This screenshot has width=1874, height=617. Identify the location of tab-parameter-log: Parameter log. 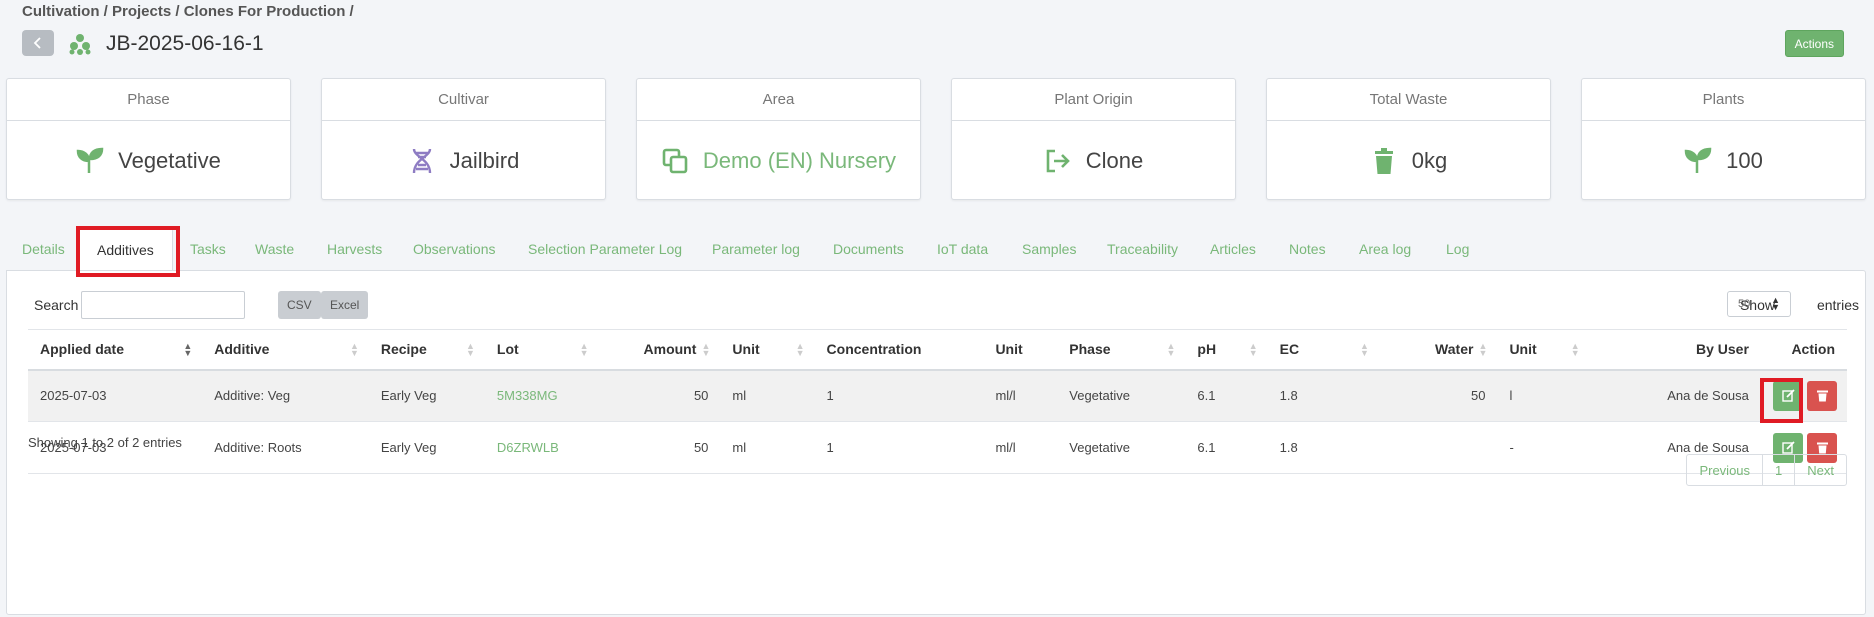
(756, 249).